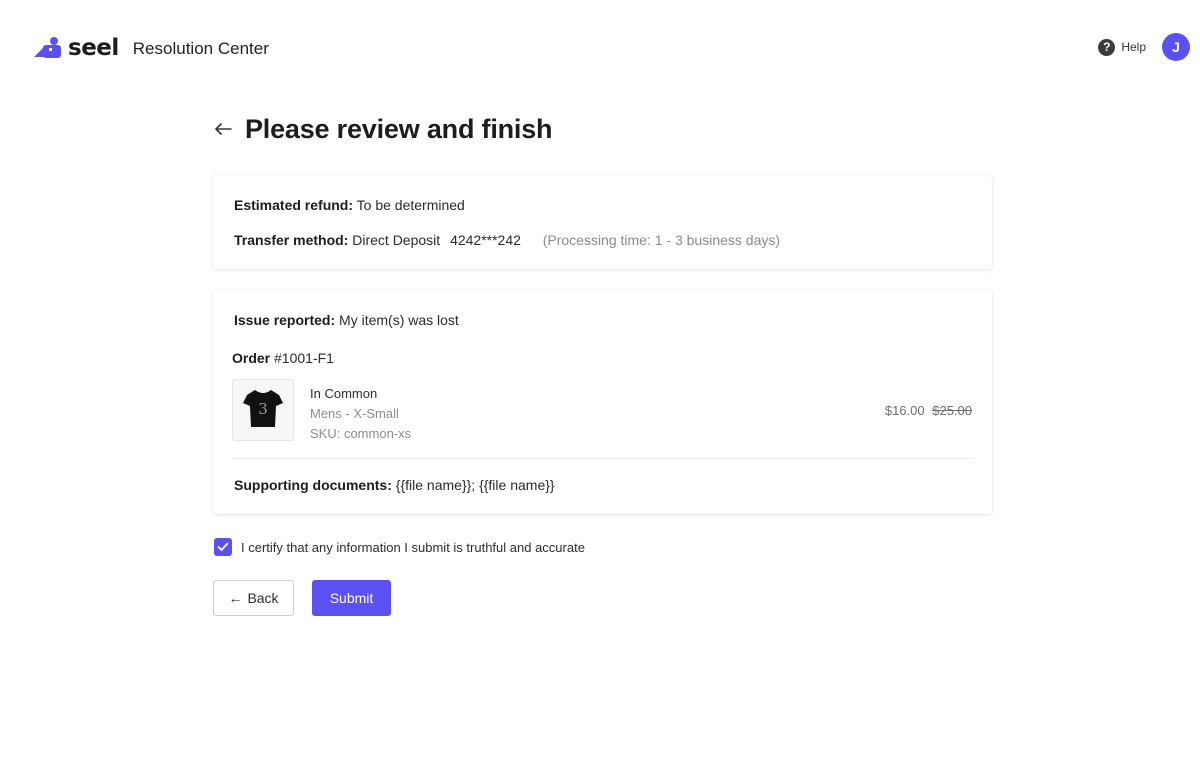 The width and height of the screenshot is (1200, 760). I want to click on help-icon: ?, so click(1107, 47).